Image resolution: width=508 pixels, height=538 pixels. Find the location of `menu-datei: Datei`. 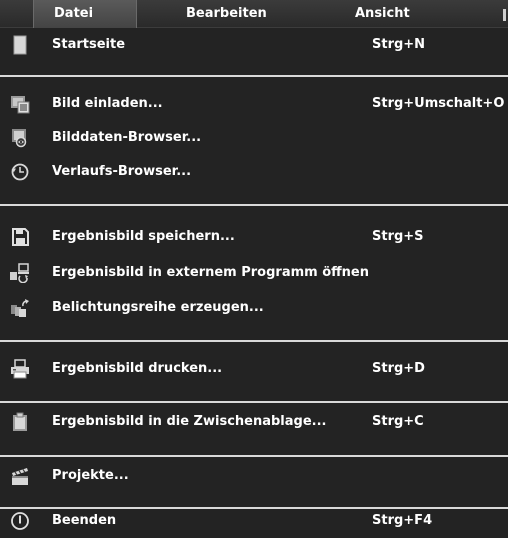

menu-datei: Datei is located at coordinates (85, 14).